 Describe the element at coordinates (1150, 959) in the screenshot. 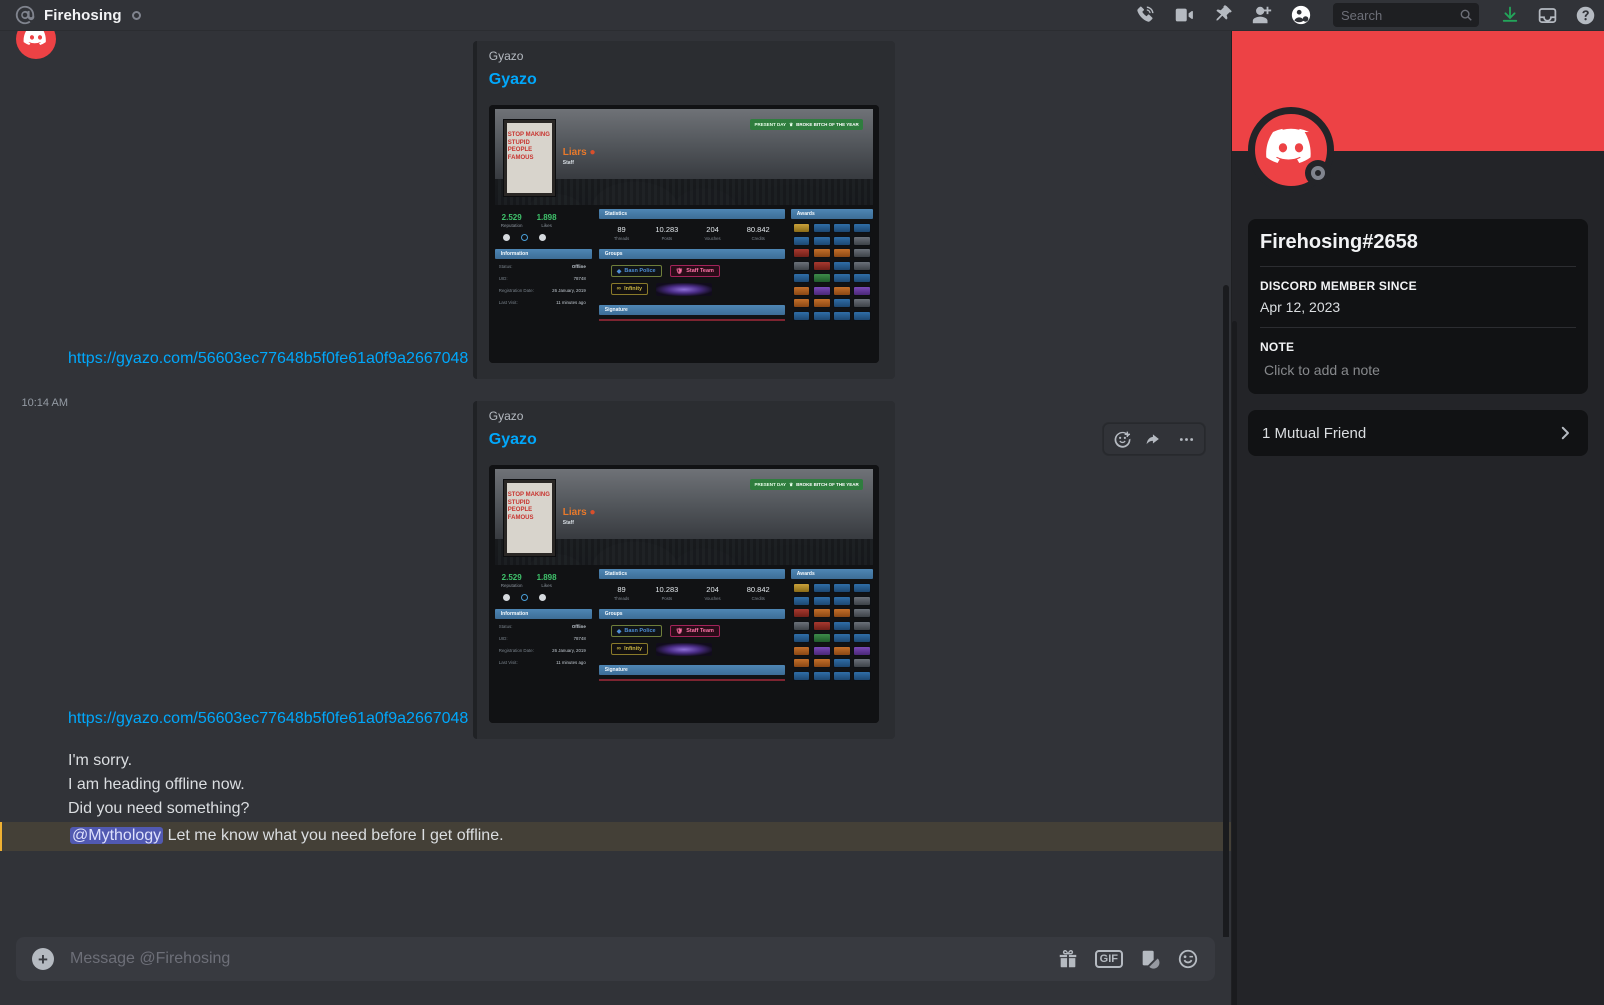

I see `sticker-icon` at that location.